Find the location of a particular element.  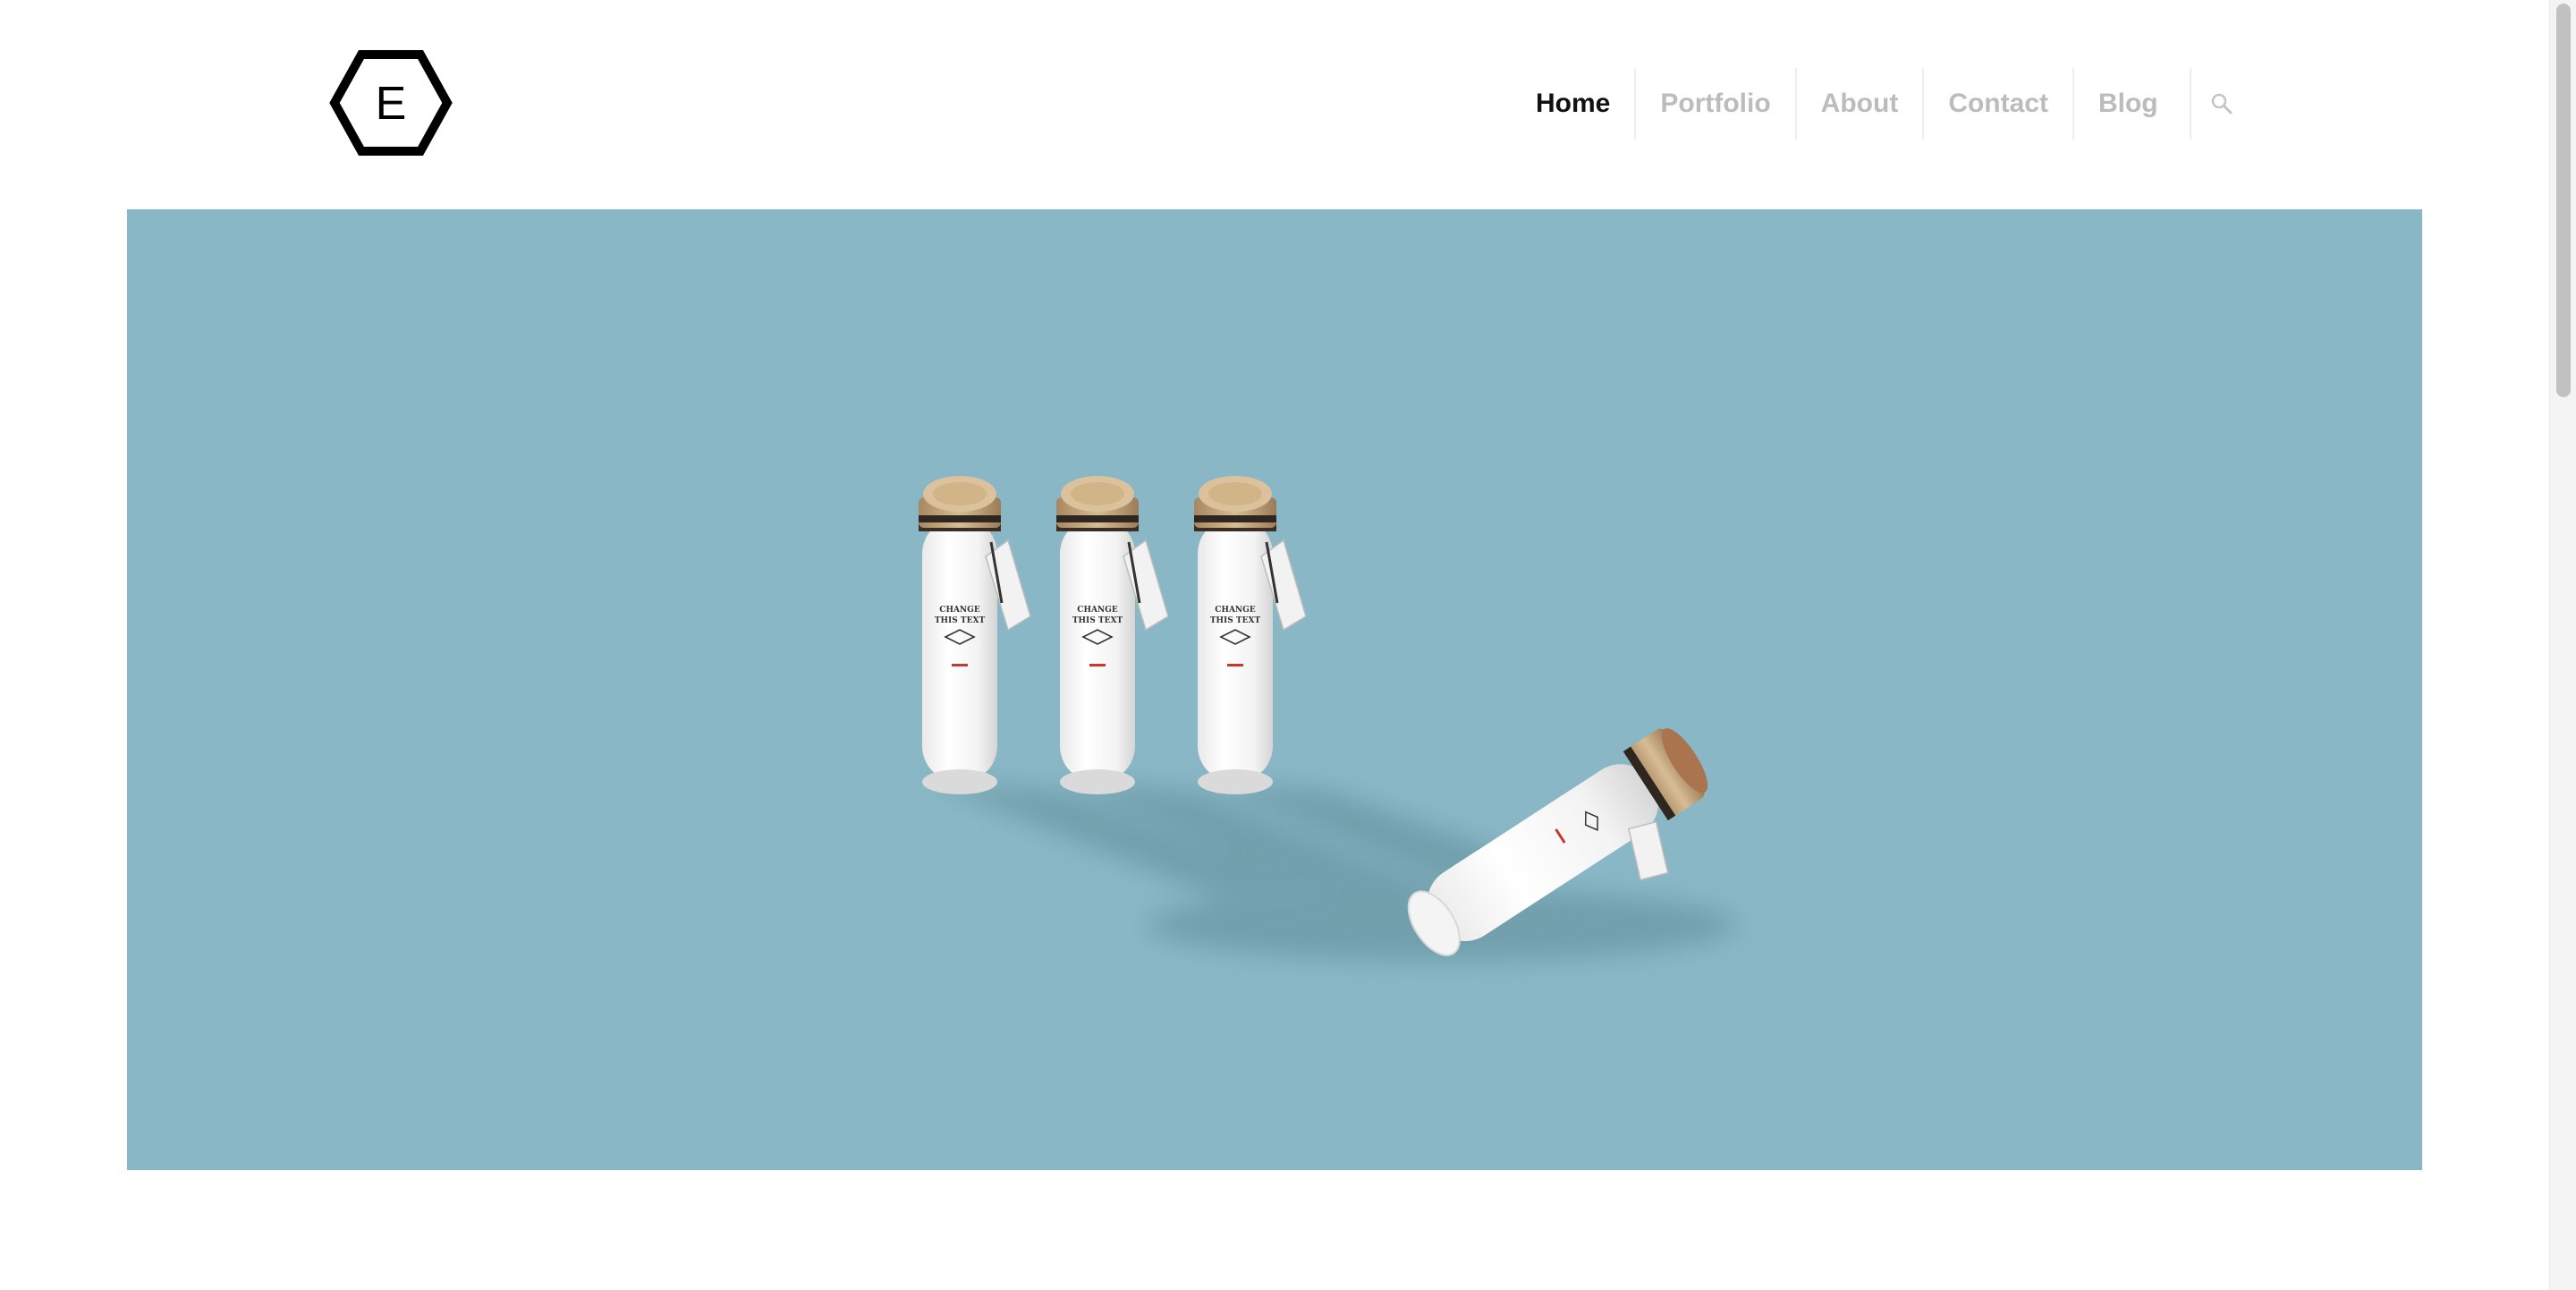

main-nav: Home Portfolio About Contact Blog is located at coordinates (1882, 104).